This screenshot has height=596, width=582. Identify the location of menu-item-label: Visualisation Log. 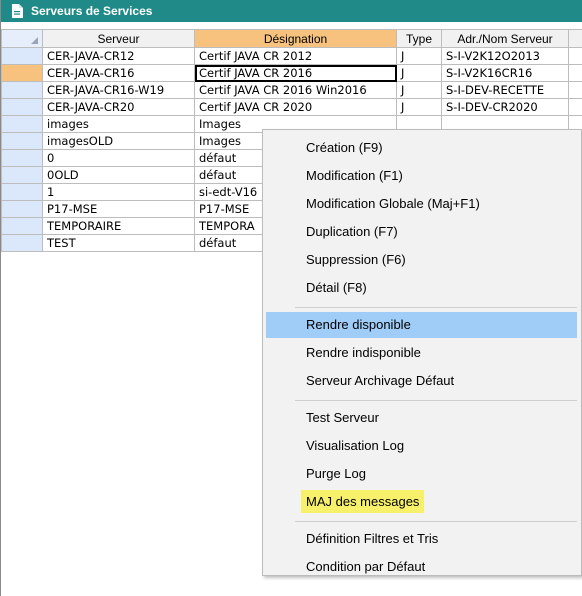
(355, 445).